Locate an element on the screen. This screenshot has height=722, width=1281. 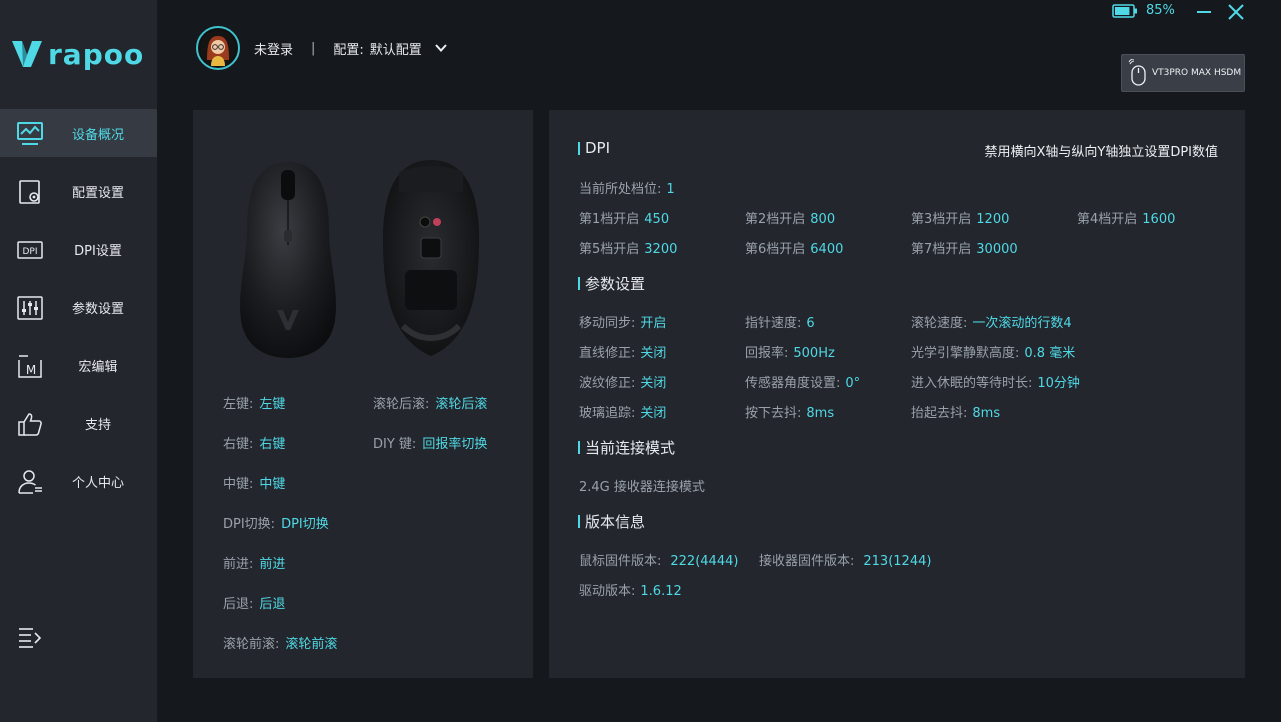
mapping-forward: 前进 is located at coordinates (254, 562).